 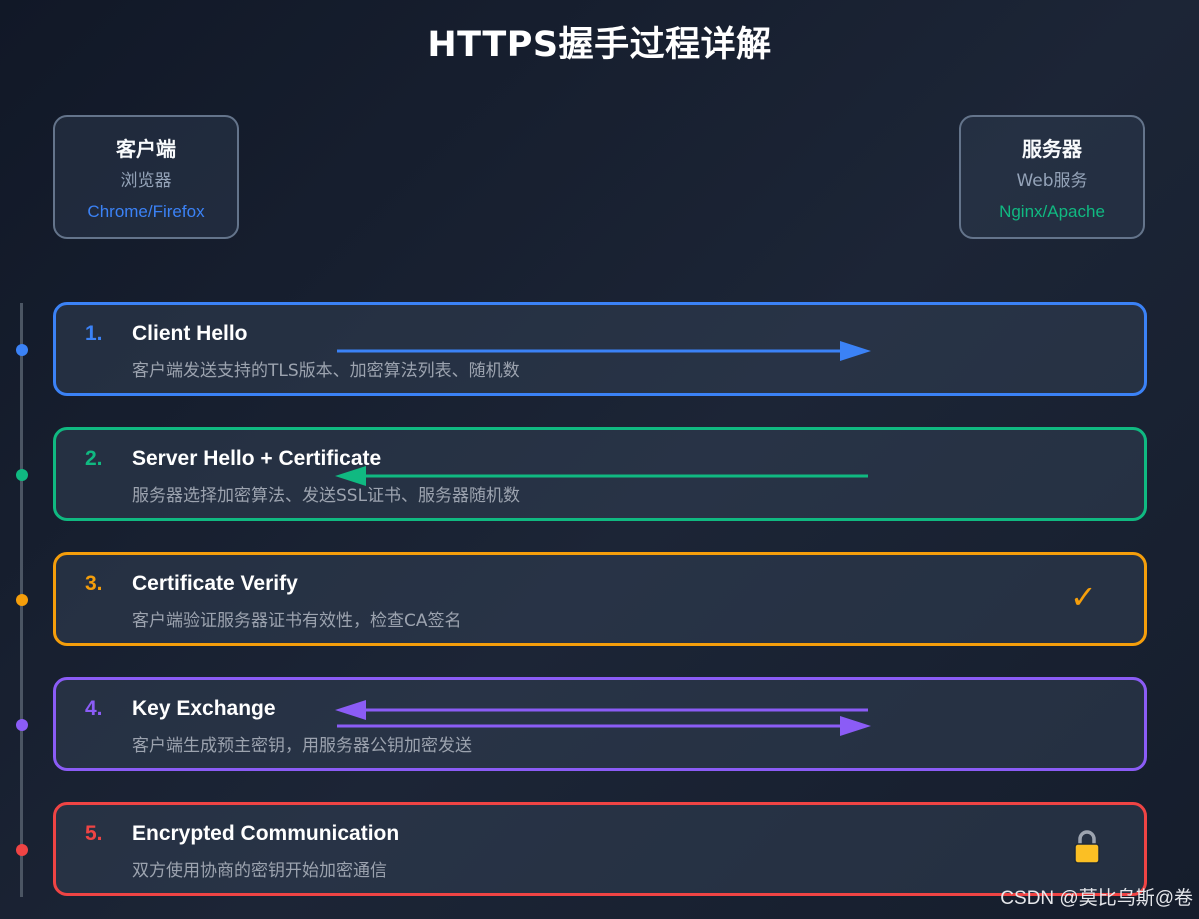 What do you see at coordinates (1052, 149) in the screenshot?
I see `server-title: 服务器` at bounding box center [1052, 149].